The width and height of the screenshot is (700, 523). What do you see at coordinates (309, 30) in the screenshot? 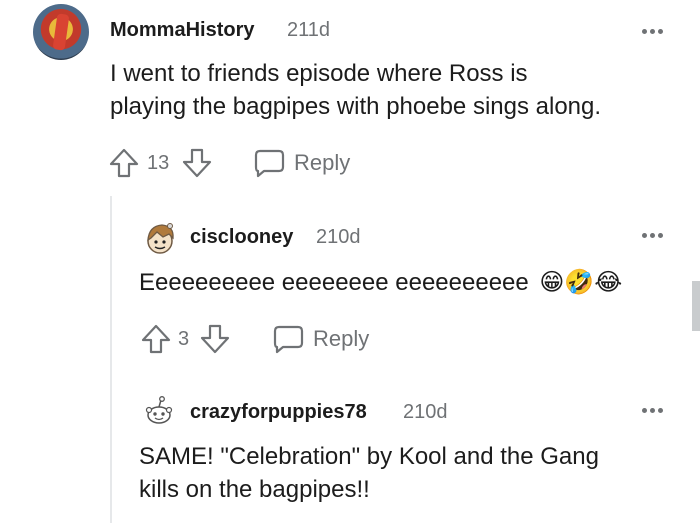
I see `comment-age: 211d` at bounding box center [309, 30].